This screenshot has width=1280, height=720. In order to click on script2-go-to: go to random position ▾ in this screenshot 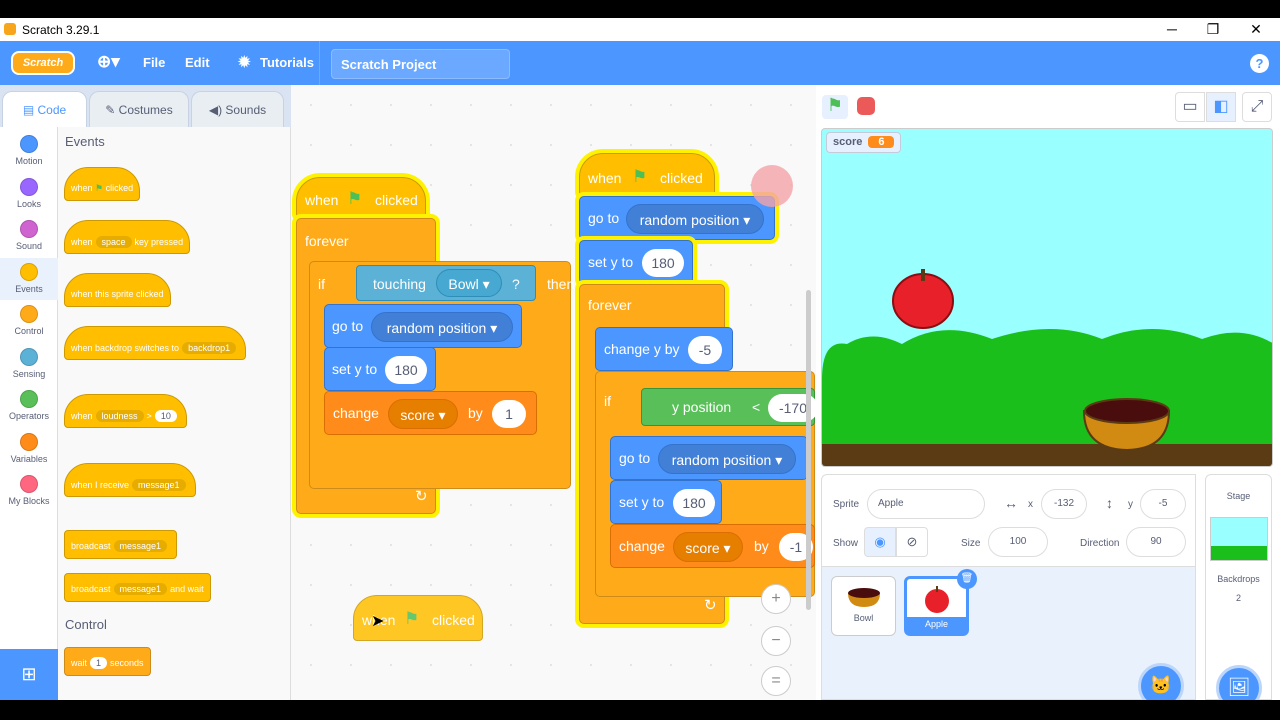, I will do `click(677, 218)`.